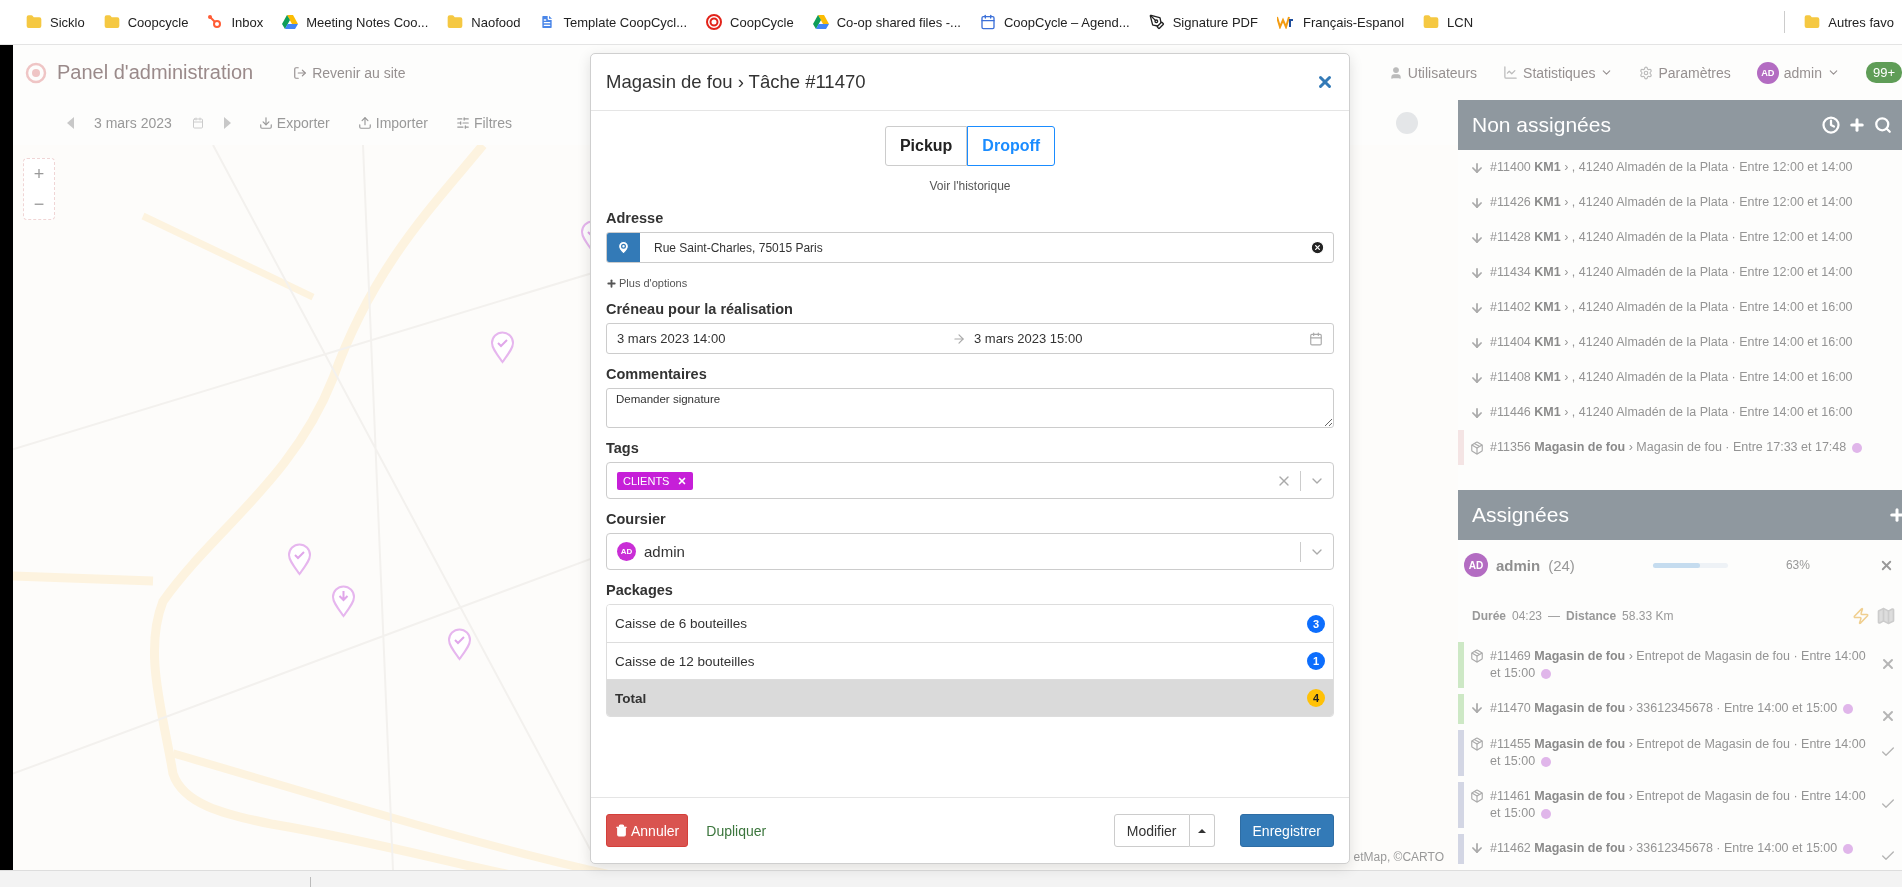  I want to click on toolbar-button: Filtres, so click(483, 122).